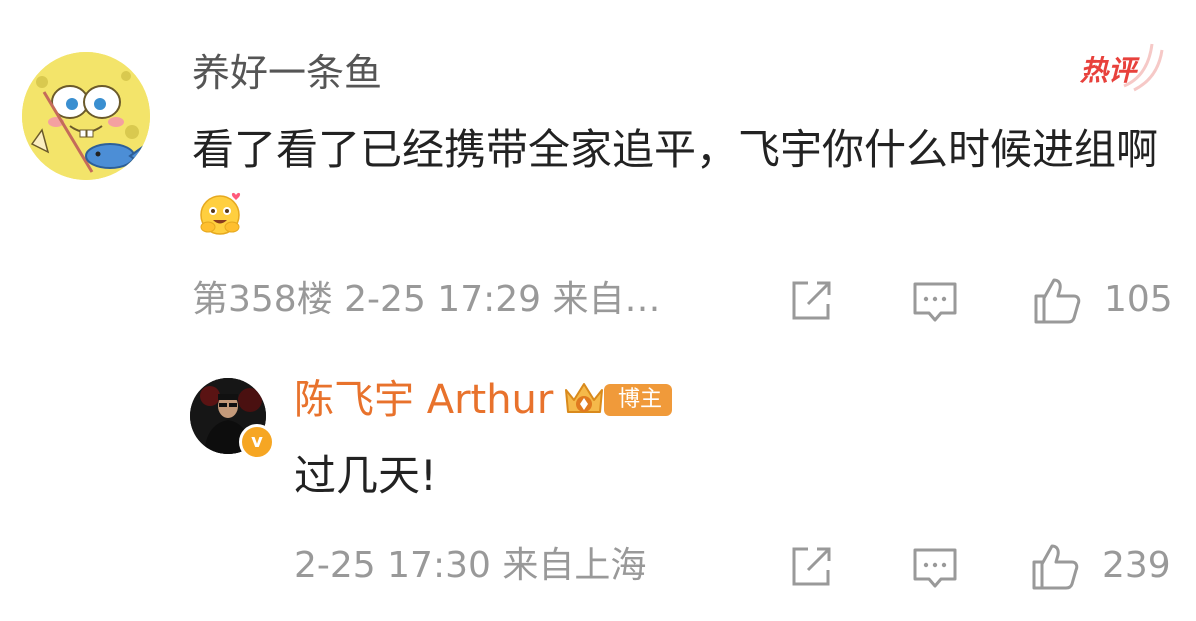  I want to click on comment-icon, so click(935, 301).